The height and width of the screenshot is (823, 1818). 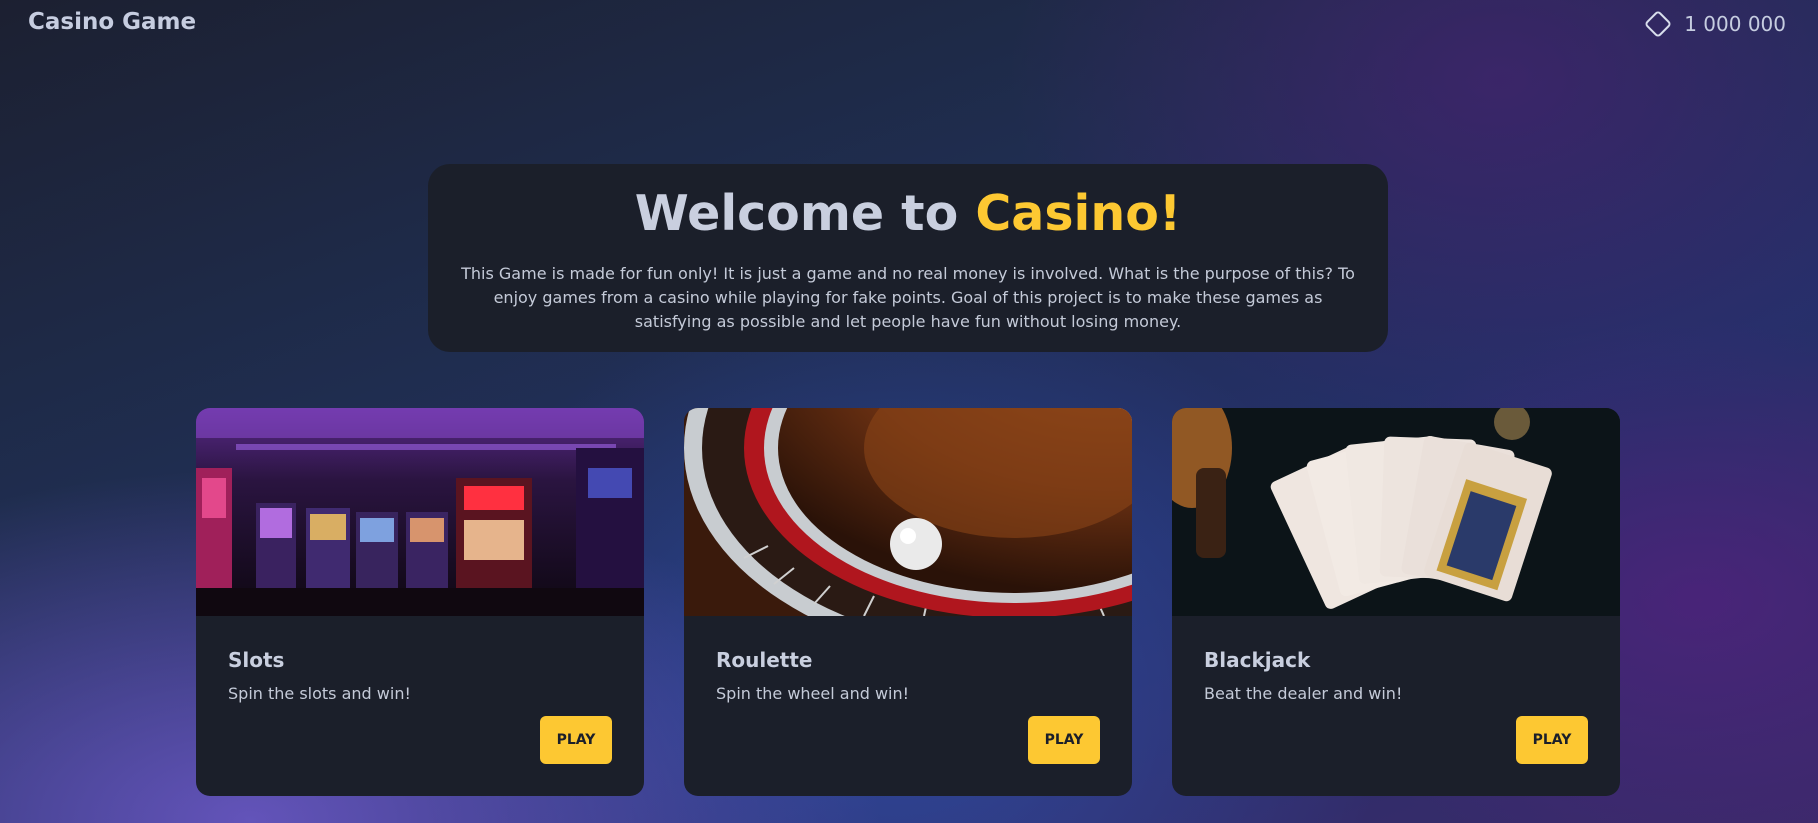 What do you see at coordinates (576, 740) in the screenshot?
I see `play-slots-button: PLAY` at bounding box center [576, 740].